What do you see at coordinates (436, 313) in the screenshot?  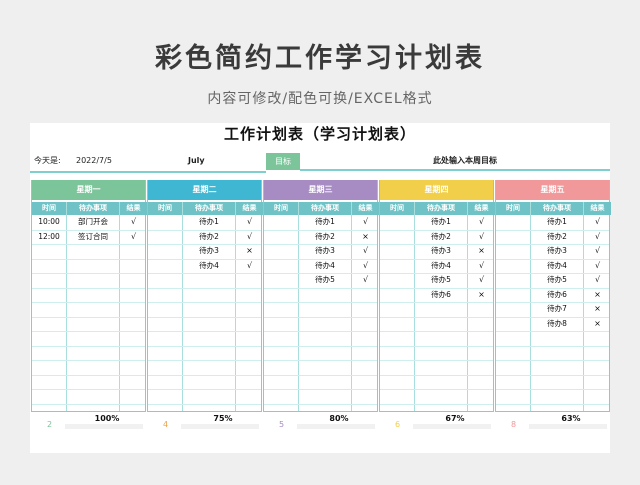 I see `task-rows: 待办1 √ 待办2 √ 待办3 × 待办4 √ 待办5 √ 待办6 ×` at bounding box center [436, 313].